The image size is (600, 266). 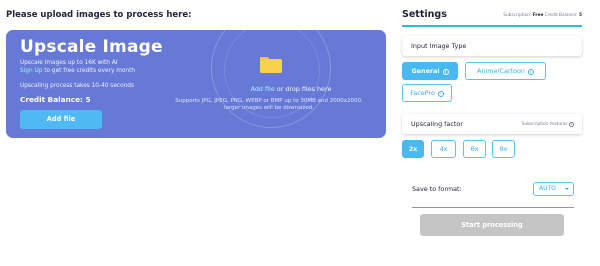 What do you see at coordinates (492, 46) in the screenshot?
I see `input-image-type-section: Input Image Type` at bounding box center [492, 46].